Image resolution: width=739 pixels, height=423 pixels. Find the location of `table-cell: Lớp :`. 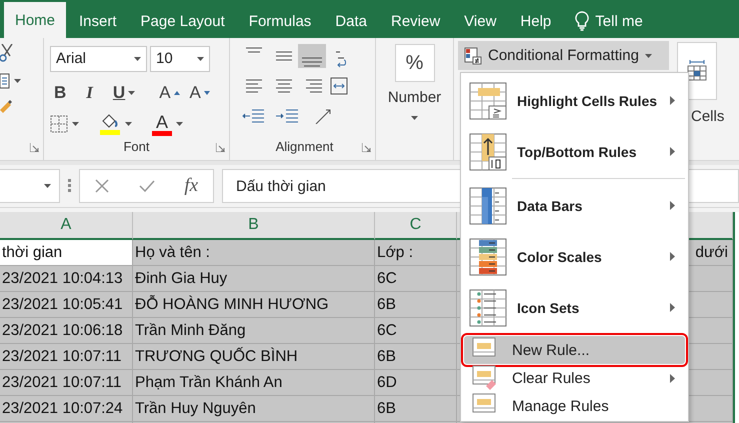

table-cell: Lớp : is located at coordinates (416, 253).